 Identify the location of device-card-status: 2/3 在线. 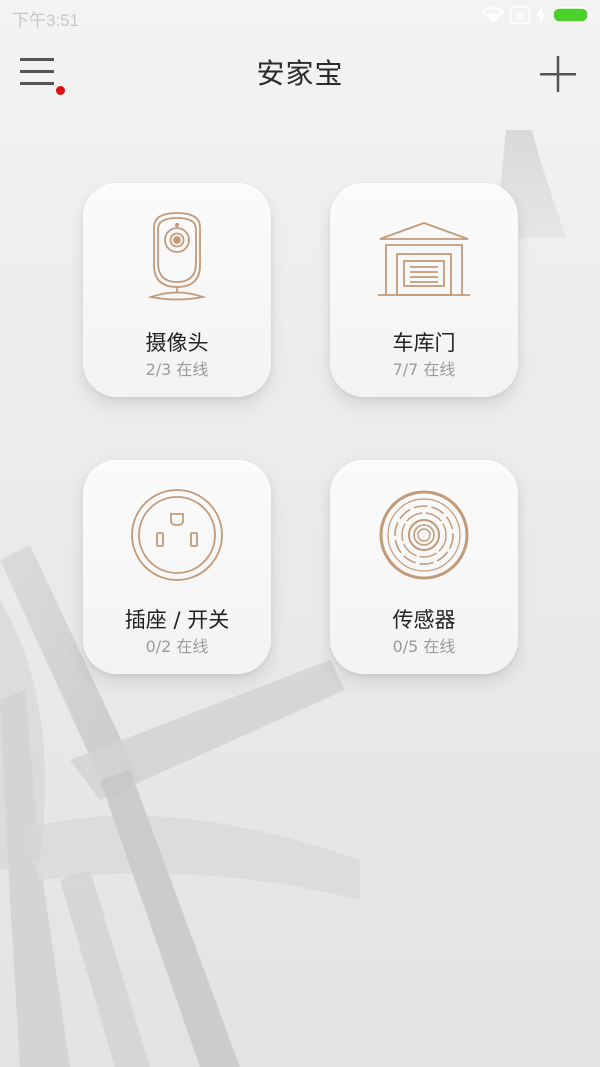
(177, 369).